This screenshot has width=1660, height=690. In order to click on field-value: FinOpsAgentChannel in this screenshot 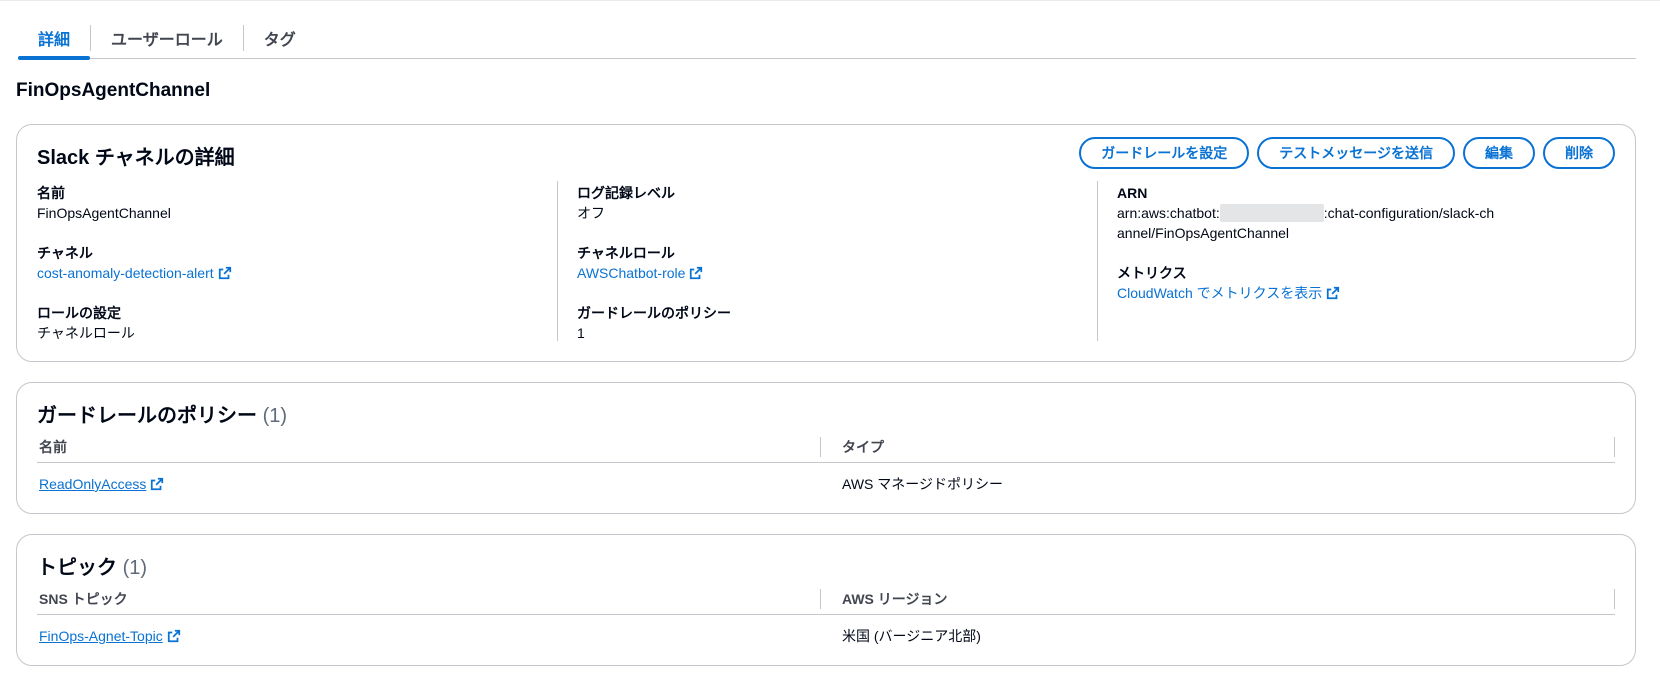, I will do `click(104, 213)`.